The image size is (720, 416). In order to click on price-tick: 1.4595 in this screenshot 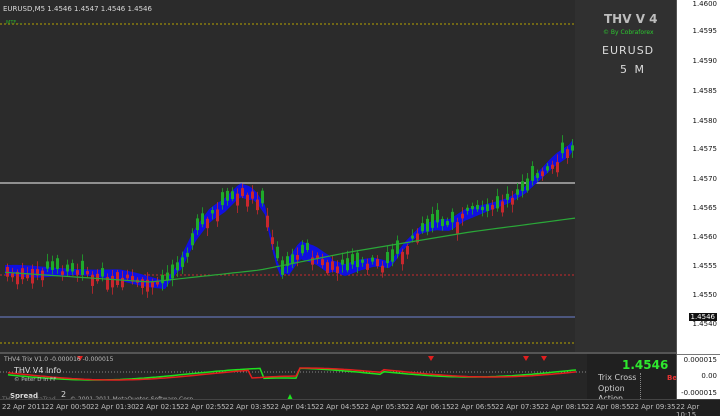, I will do `click(705, 31)`.